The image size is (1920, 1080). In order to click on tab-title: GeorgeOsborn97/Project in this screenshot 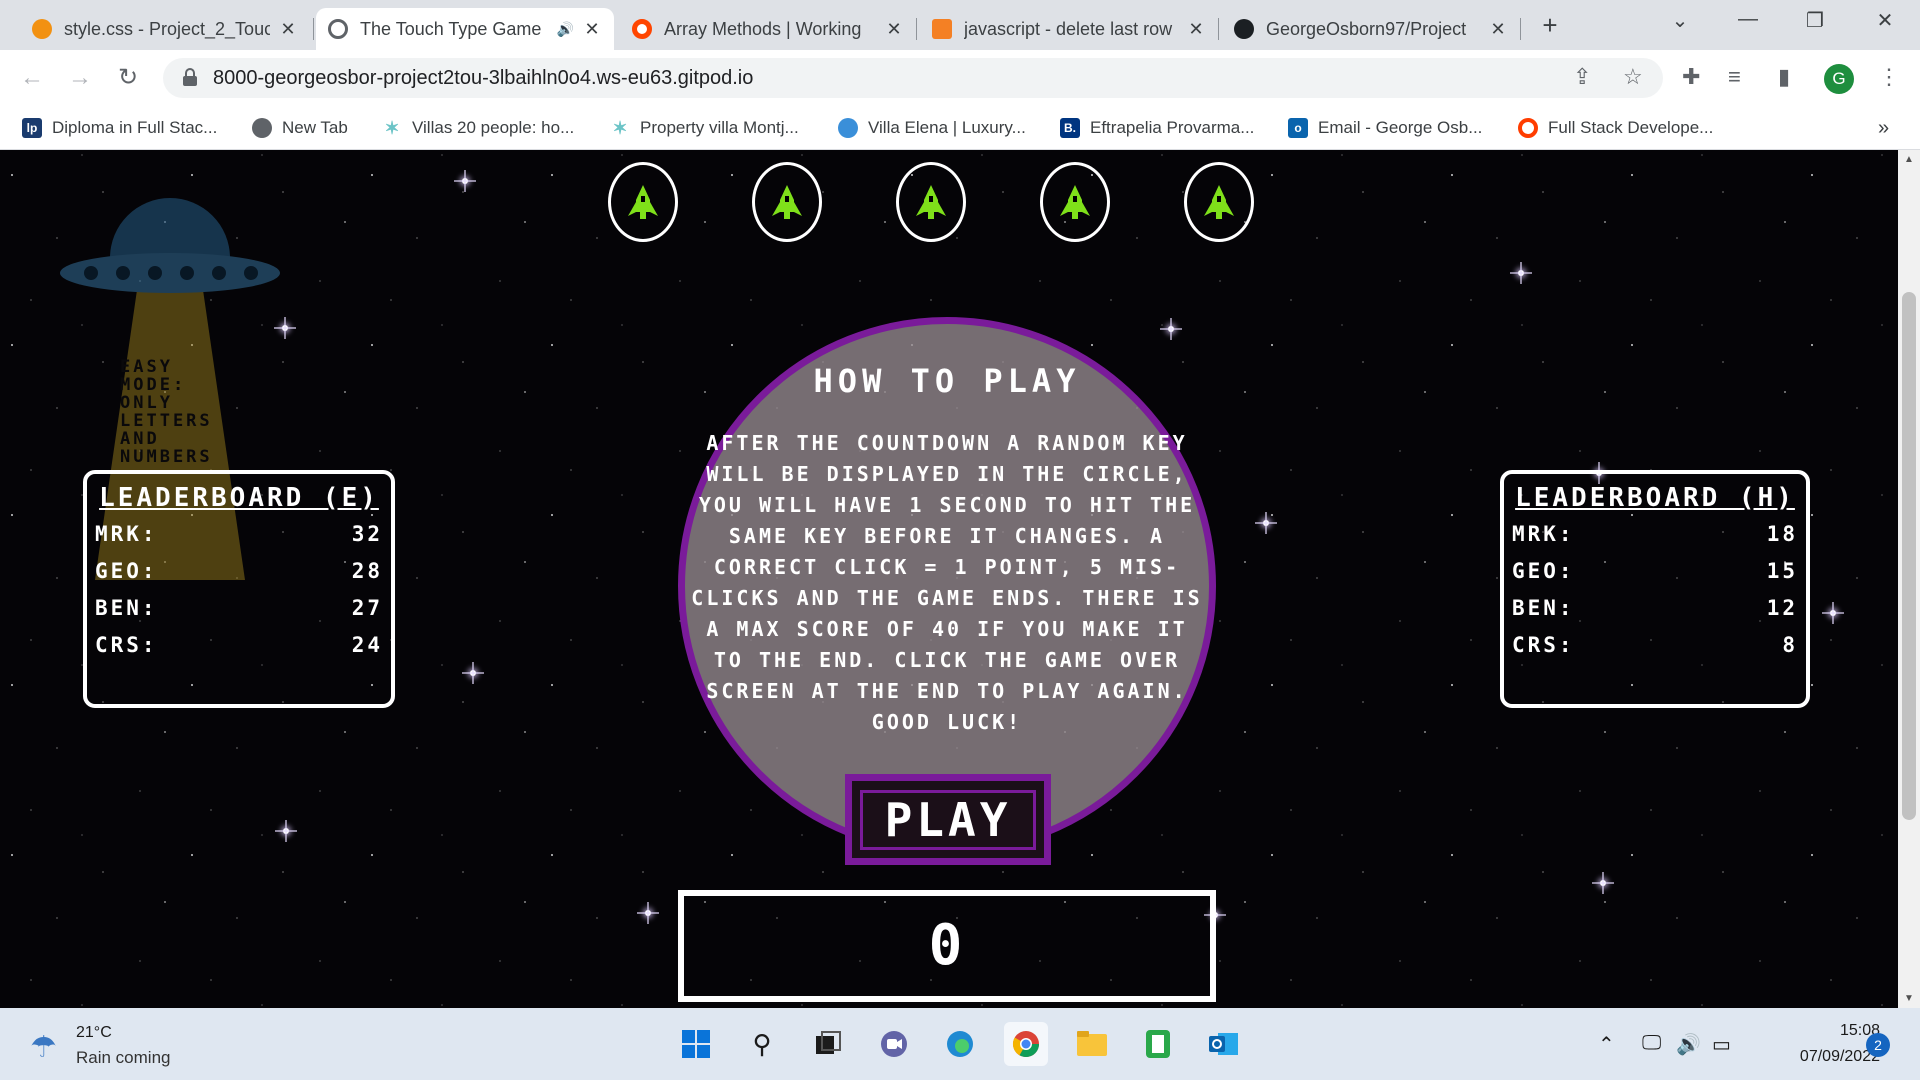, I will do `click(1366, 28)`.